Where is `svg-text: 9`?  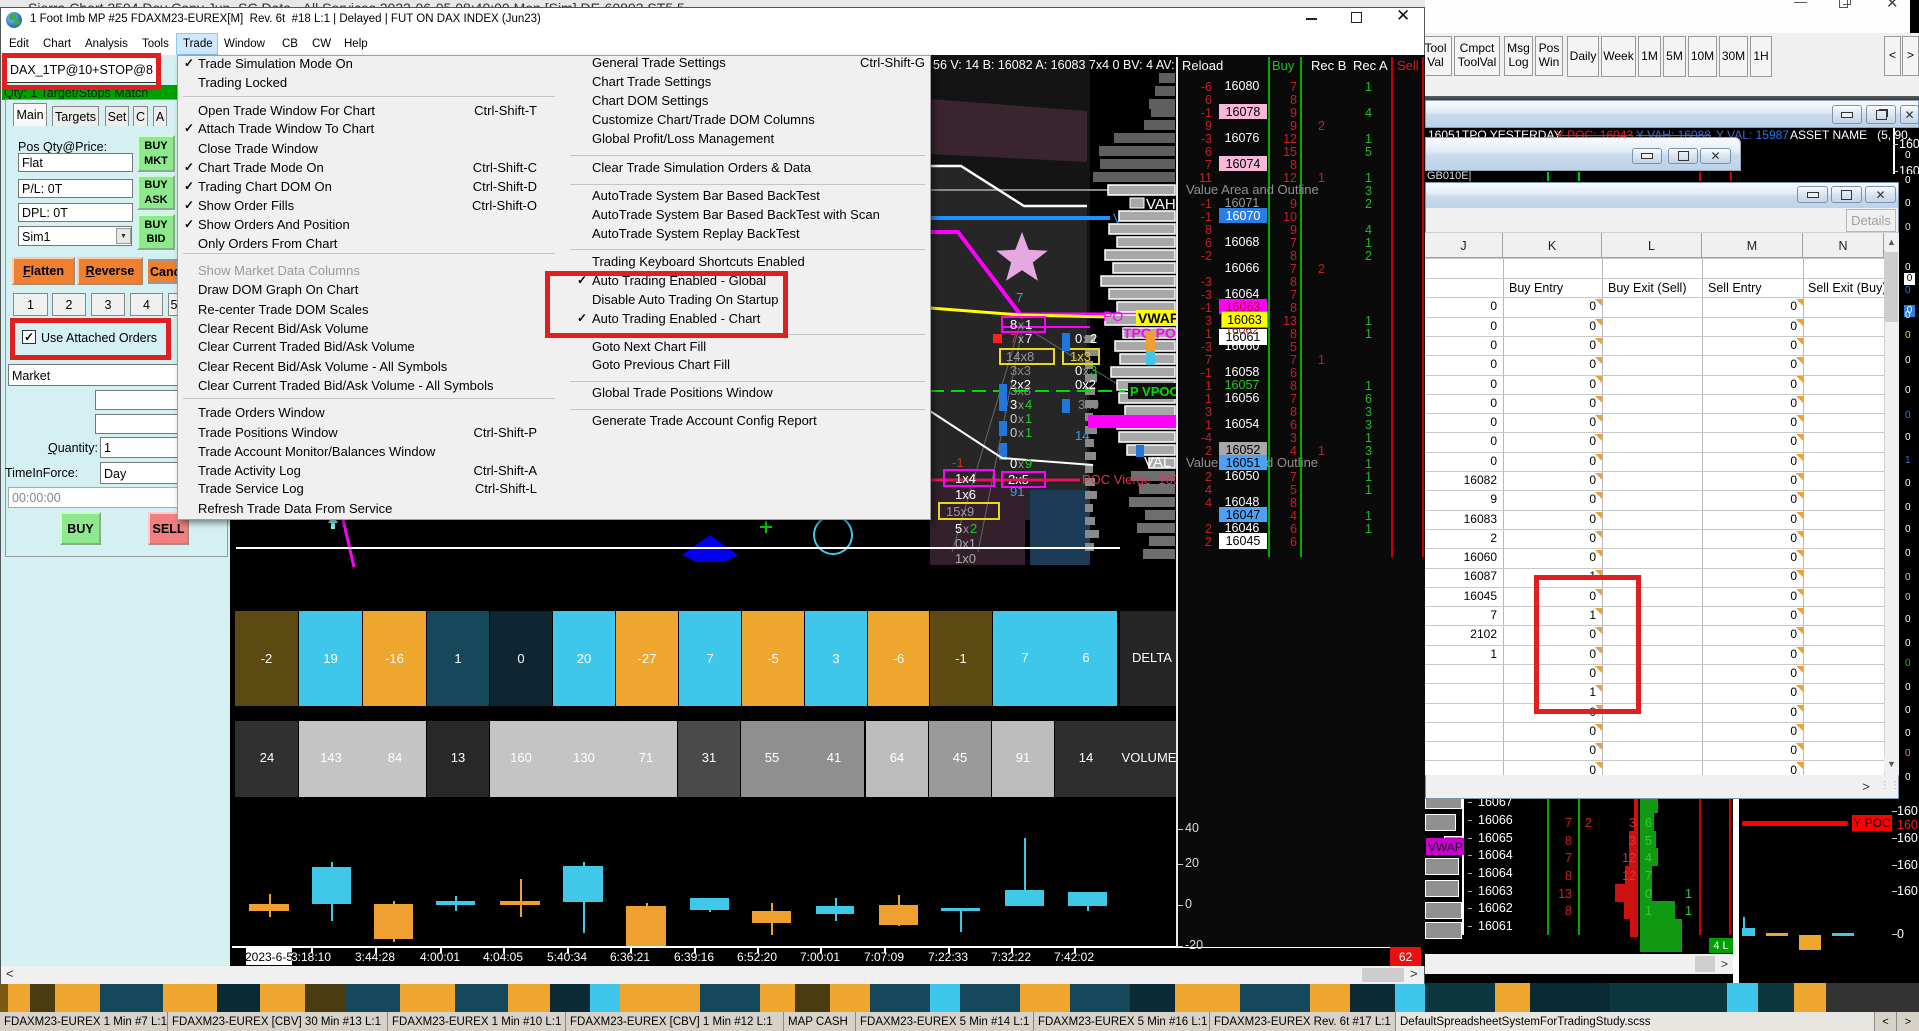 svg-text: 9 is located at coordinates (1028, 463).